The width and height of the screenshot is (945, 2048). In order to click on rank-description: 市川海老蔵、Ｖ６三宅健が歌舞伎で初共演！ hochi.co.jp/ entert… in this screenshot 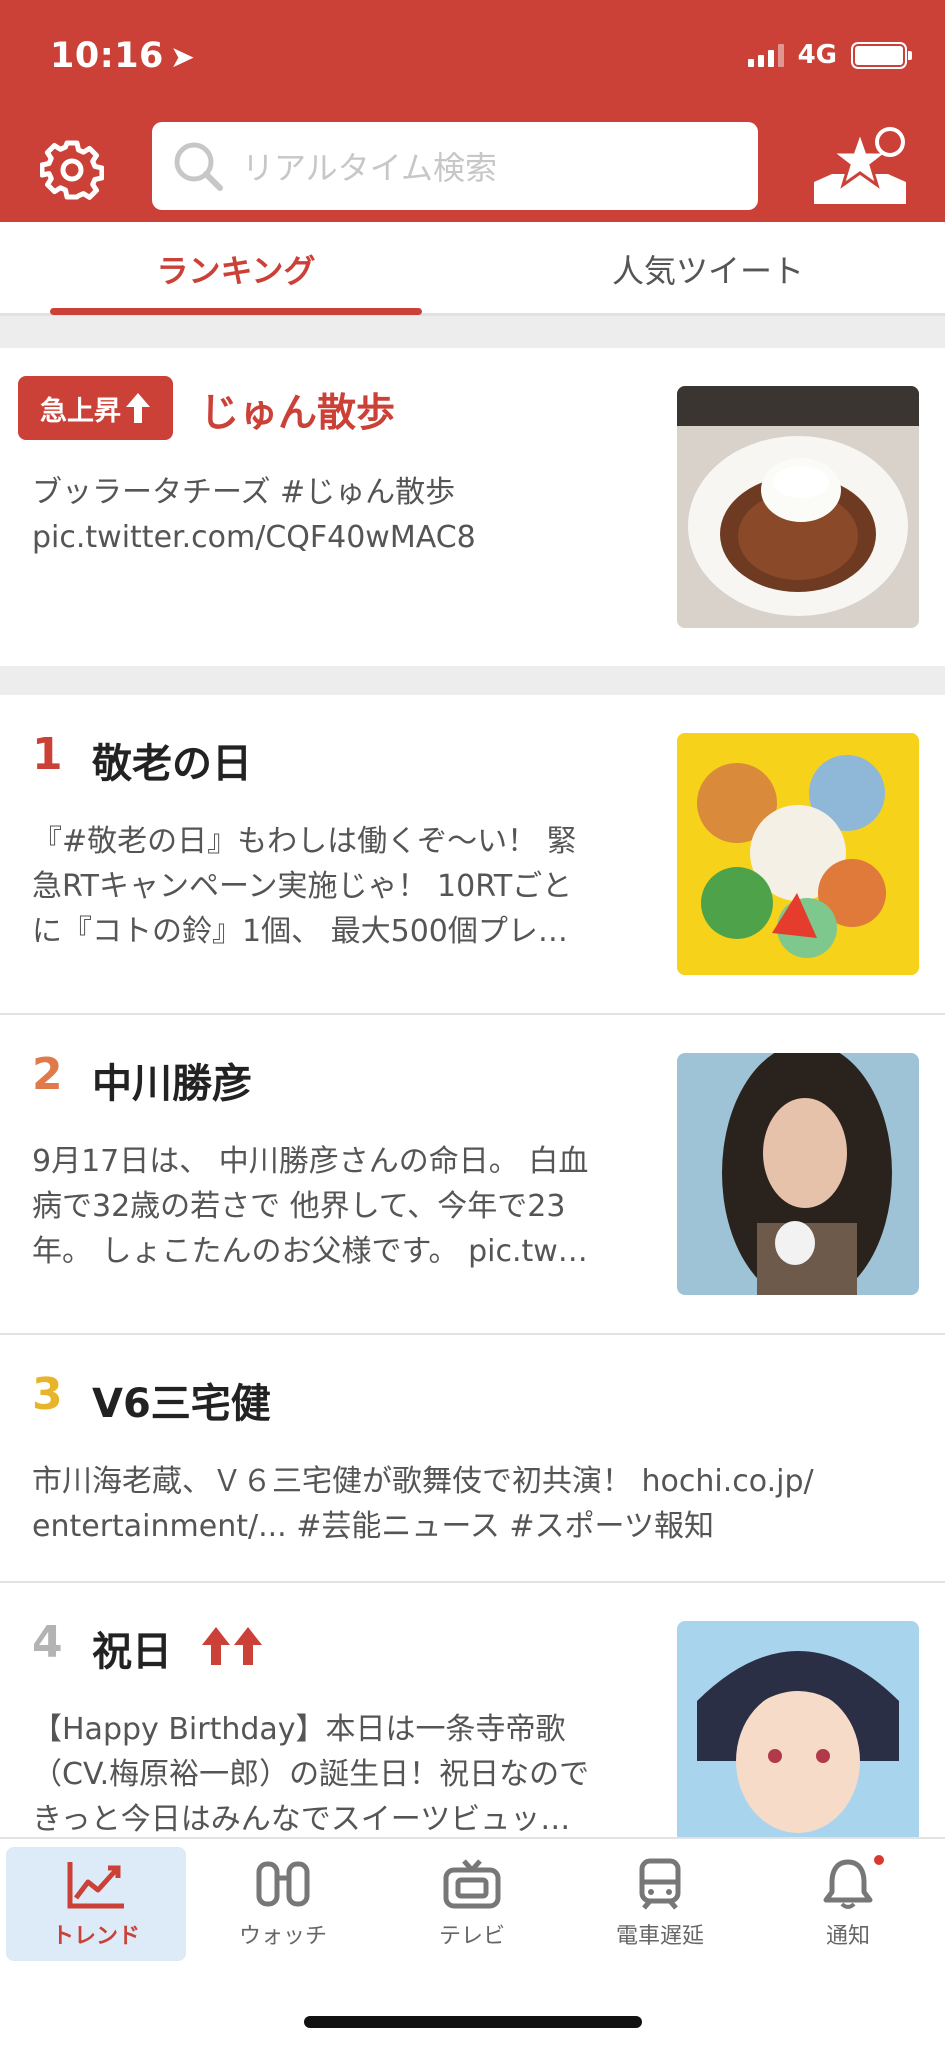, I will do `click(423, 1504)`.